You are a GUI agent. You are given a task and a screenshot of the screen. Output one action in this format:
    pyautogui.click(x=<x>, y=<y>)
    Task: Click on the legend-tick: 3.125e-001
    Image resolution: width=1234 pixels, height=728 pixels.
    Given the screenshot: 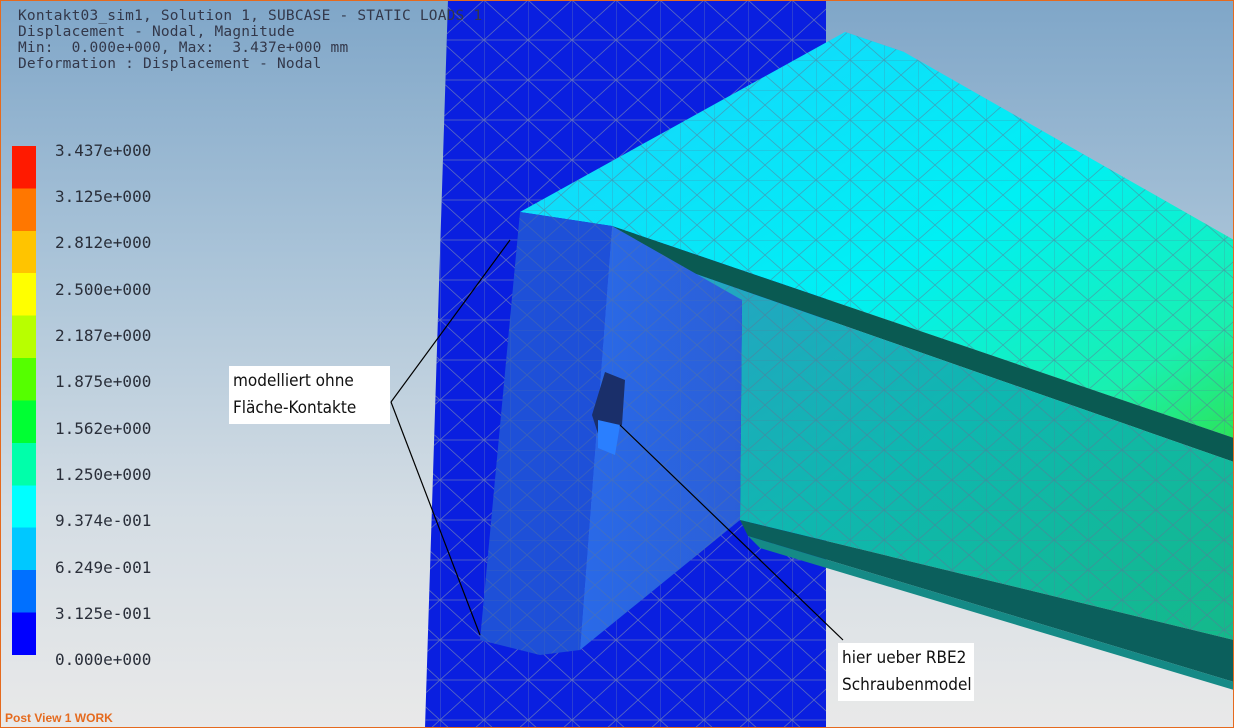 What is the action you would take?
    pyautogui.click(x=103, y=613)
    